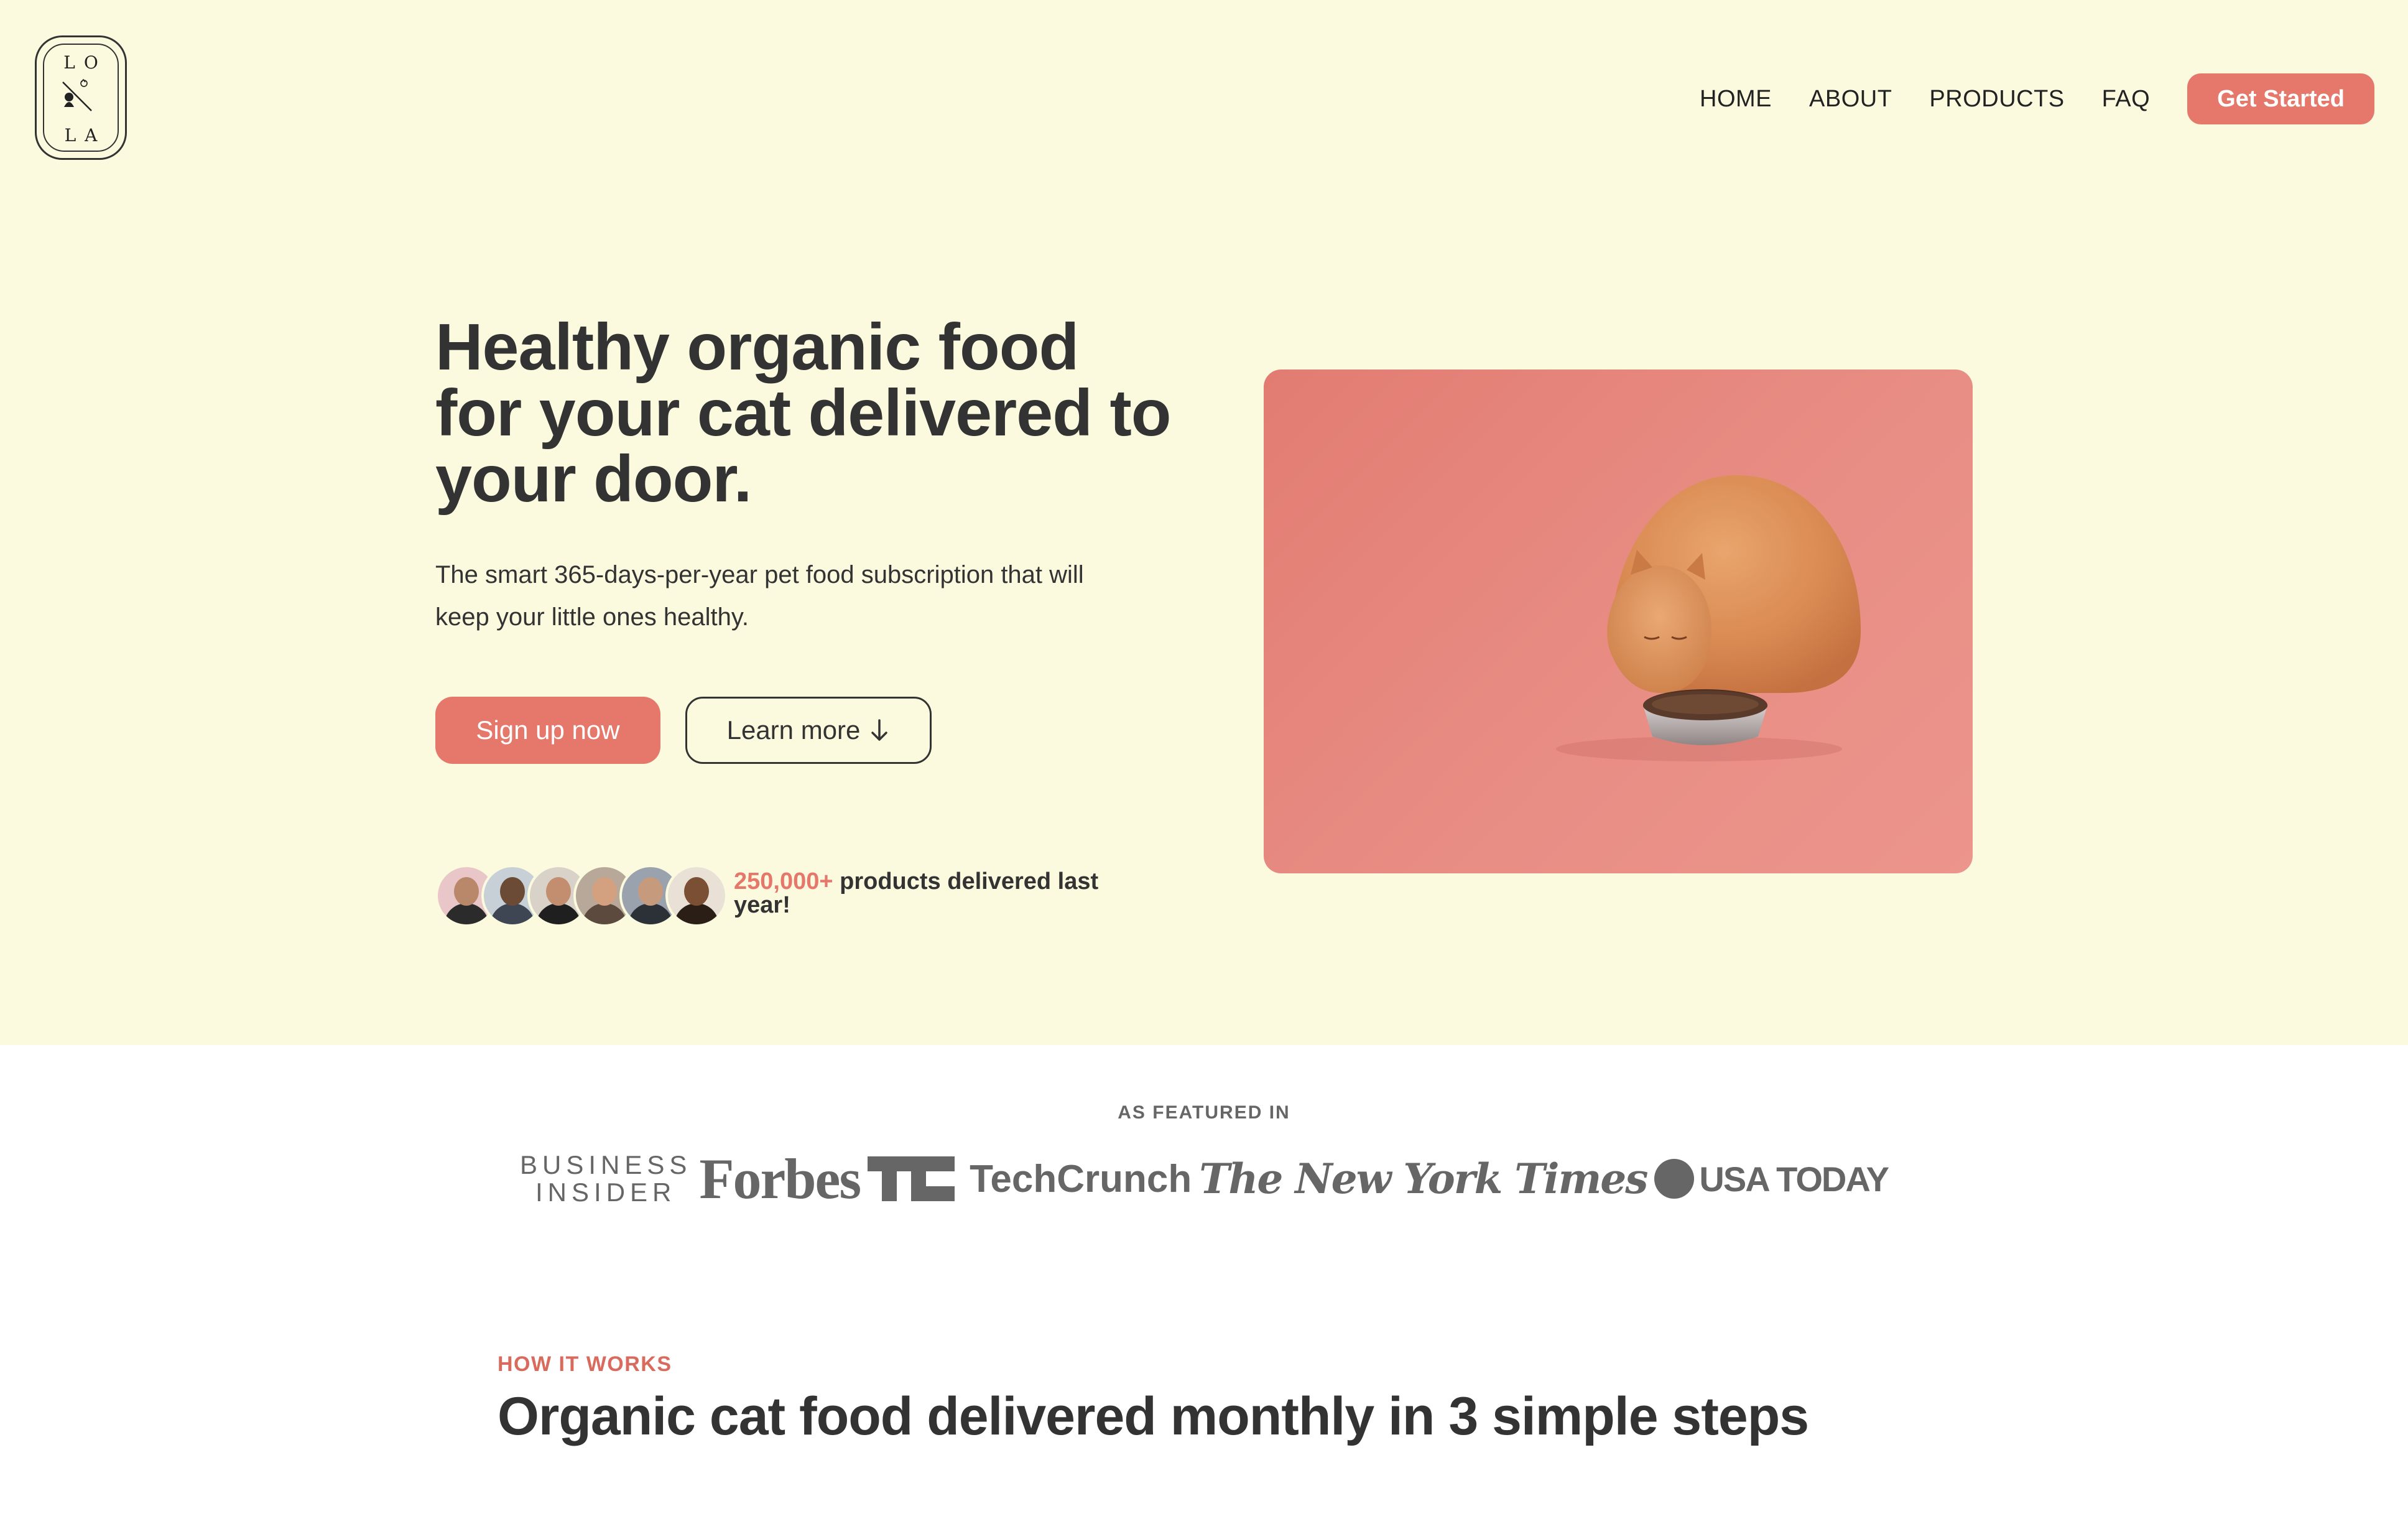 This screenshot has width=2408, height=1529. I want to click on how-it-works-eyebrow: HOW IT WORKS, so click(585, 1364).